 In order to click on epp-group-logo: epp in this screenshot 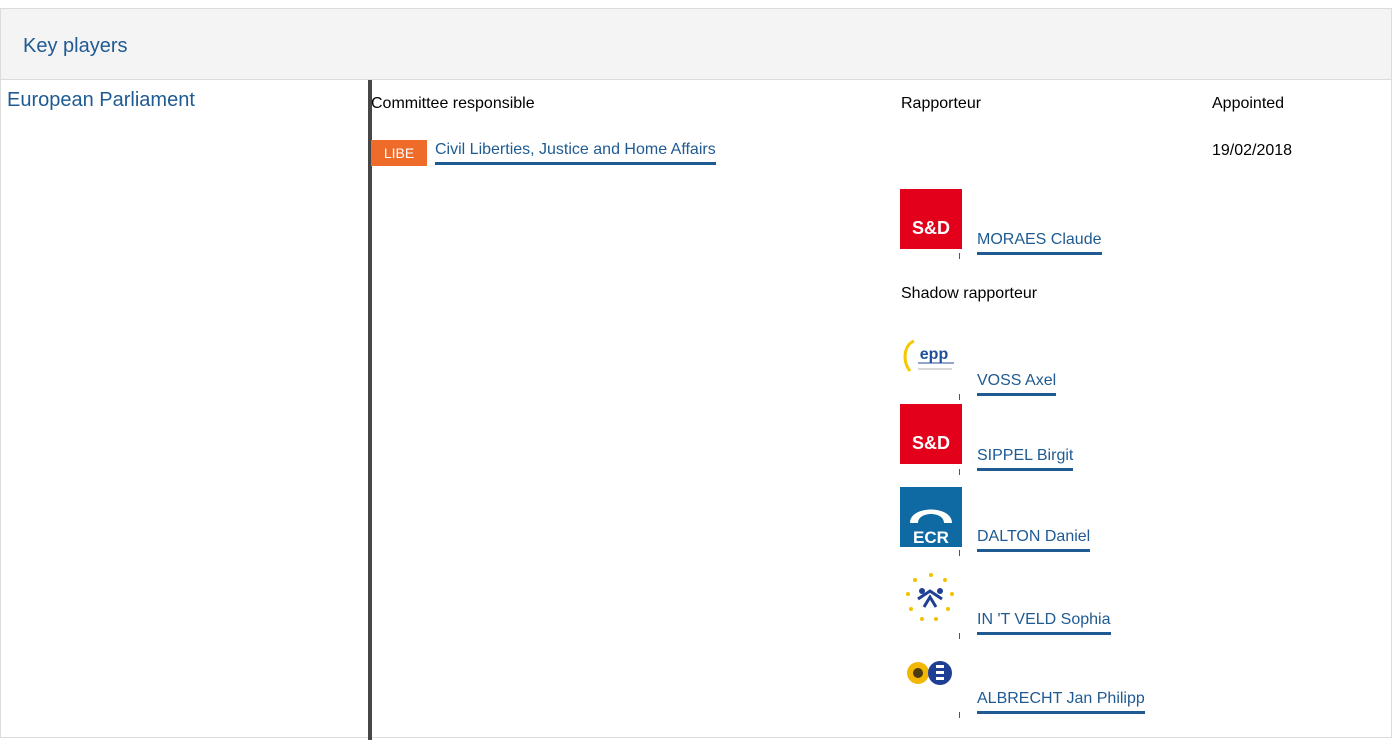, I will do `click(931, 361)`.